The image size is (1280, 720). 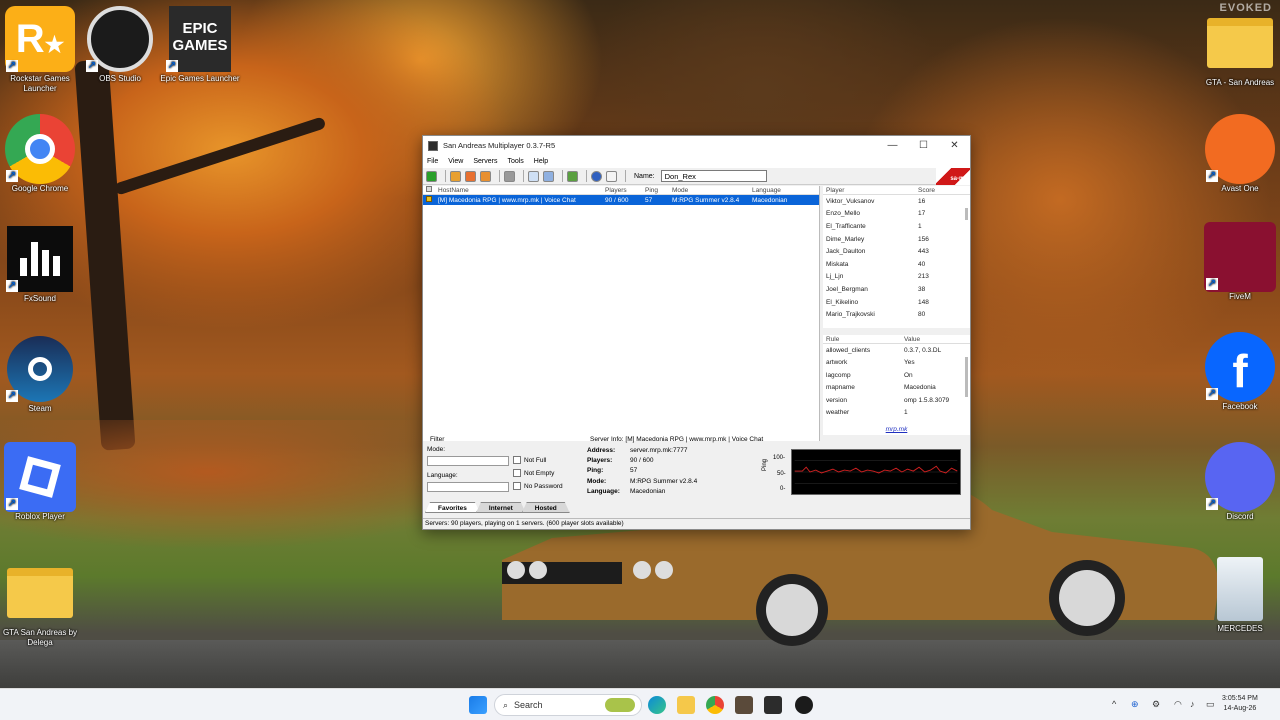 What do you see at coordinates (922, 201) in the screenshot?
I see `player-score: 16` at bounding box center [922, 201].